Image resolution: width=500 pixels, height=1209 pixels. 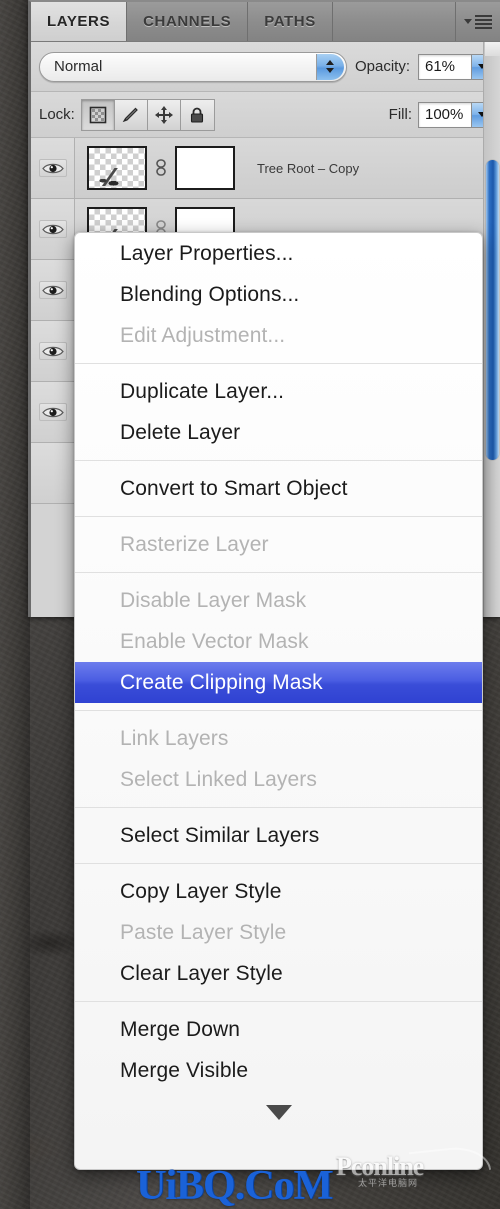 I want to click on tab-paths: PATHS, so click(x=290, y=21).